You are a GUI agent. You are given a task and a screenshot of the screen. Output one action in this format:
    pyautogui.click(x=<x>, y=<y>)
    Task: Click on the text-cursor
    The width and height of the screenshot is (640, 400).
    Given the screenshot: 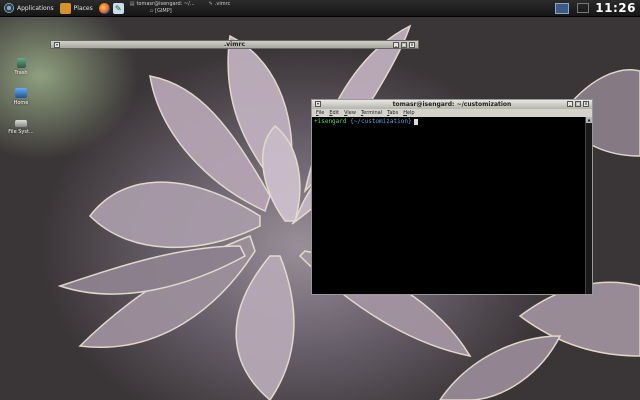 What is the action you would take?
    pyautogui.click(x=415, y=121)
    